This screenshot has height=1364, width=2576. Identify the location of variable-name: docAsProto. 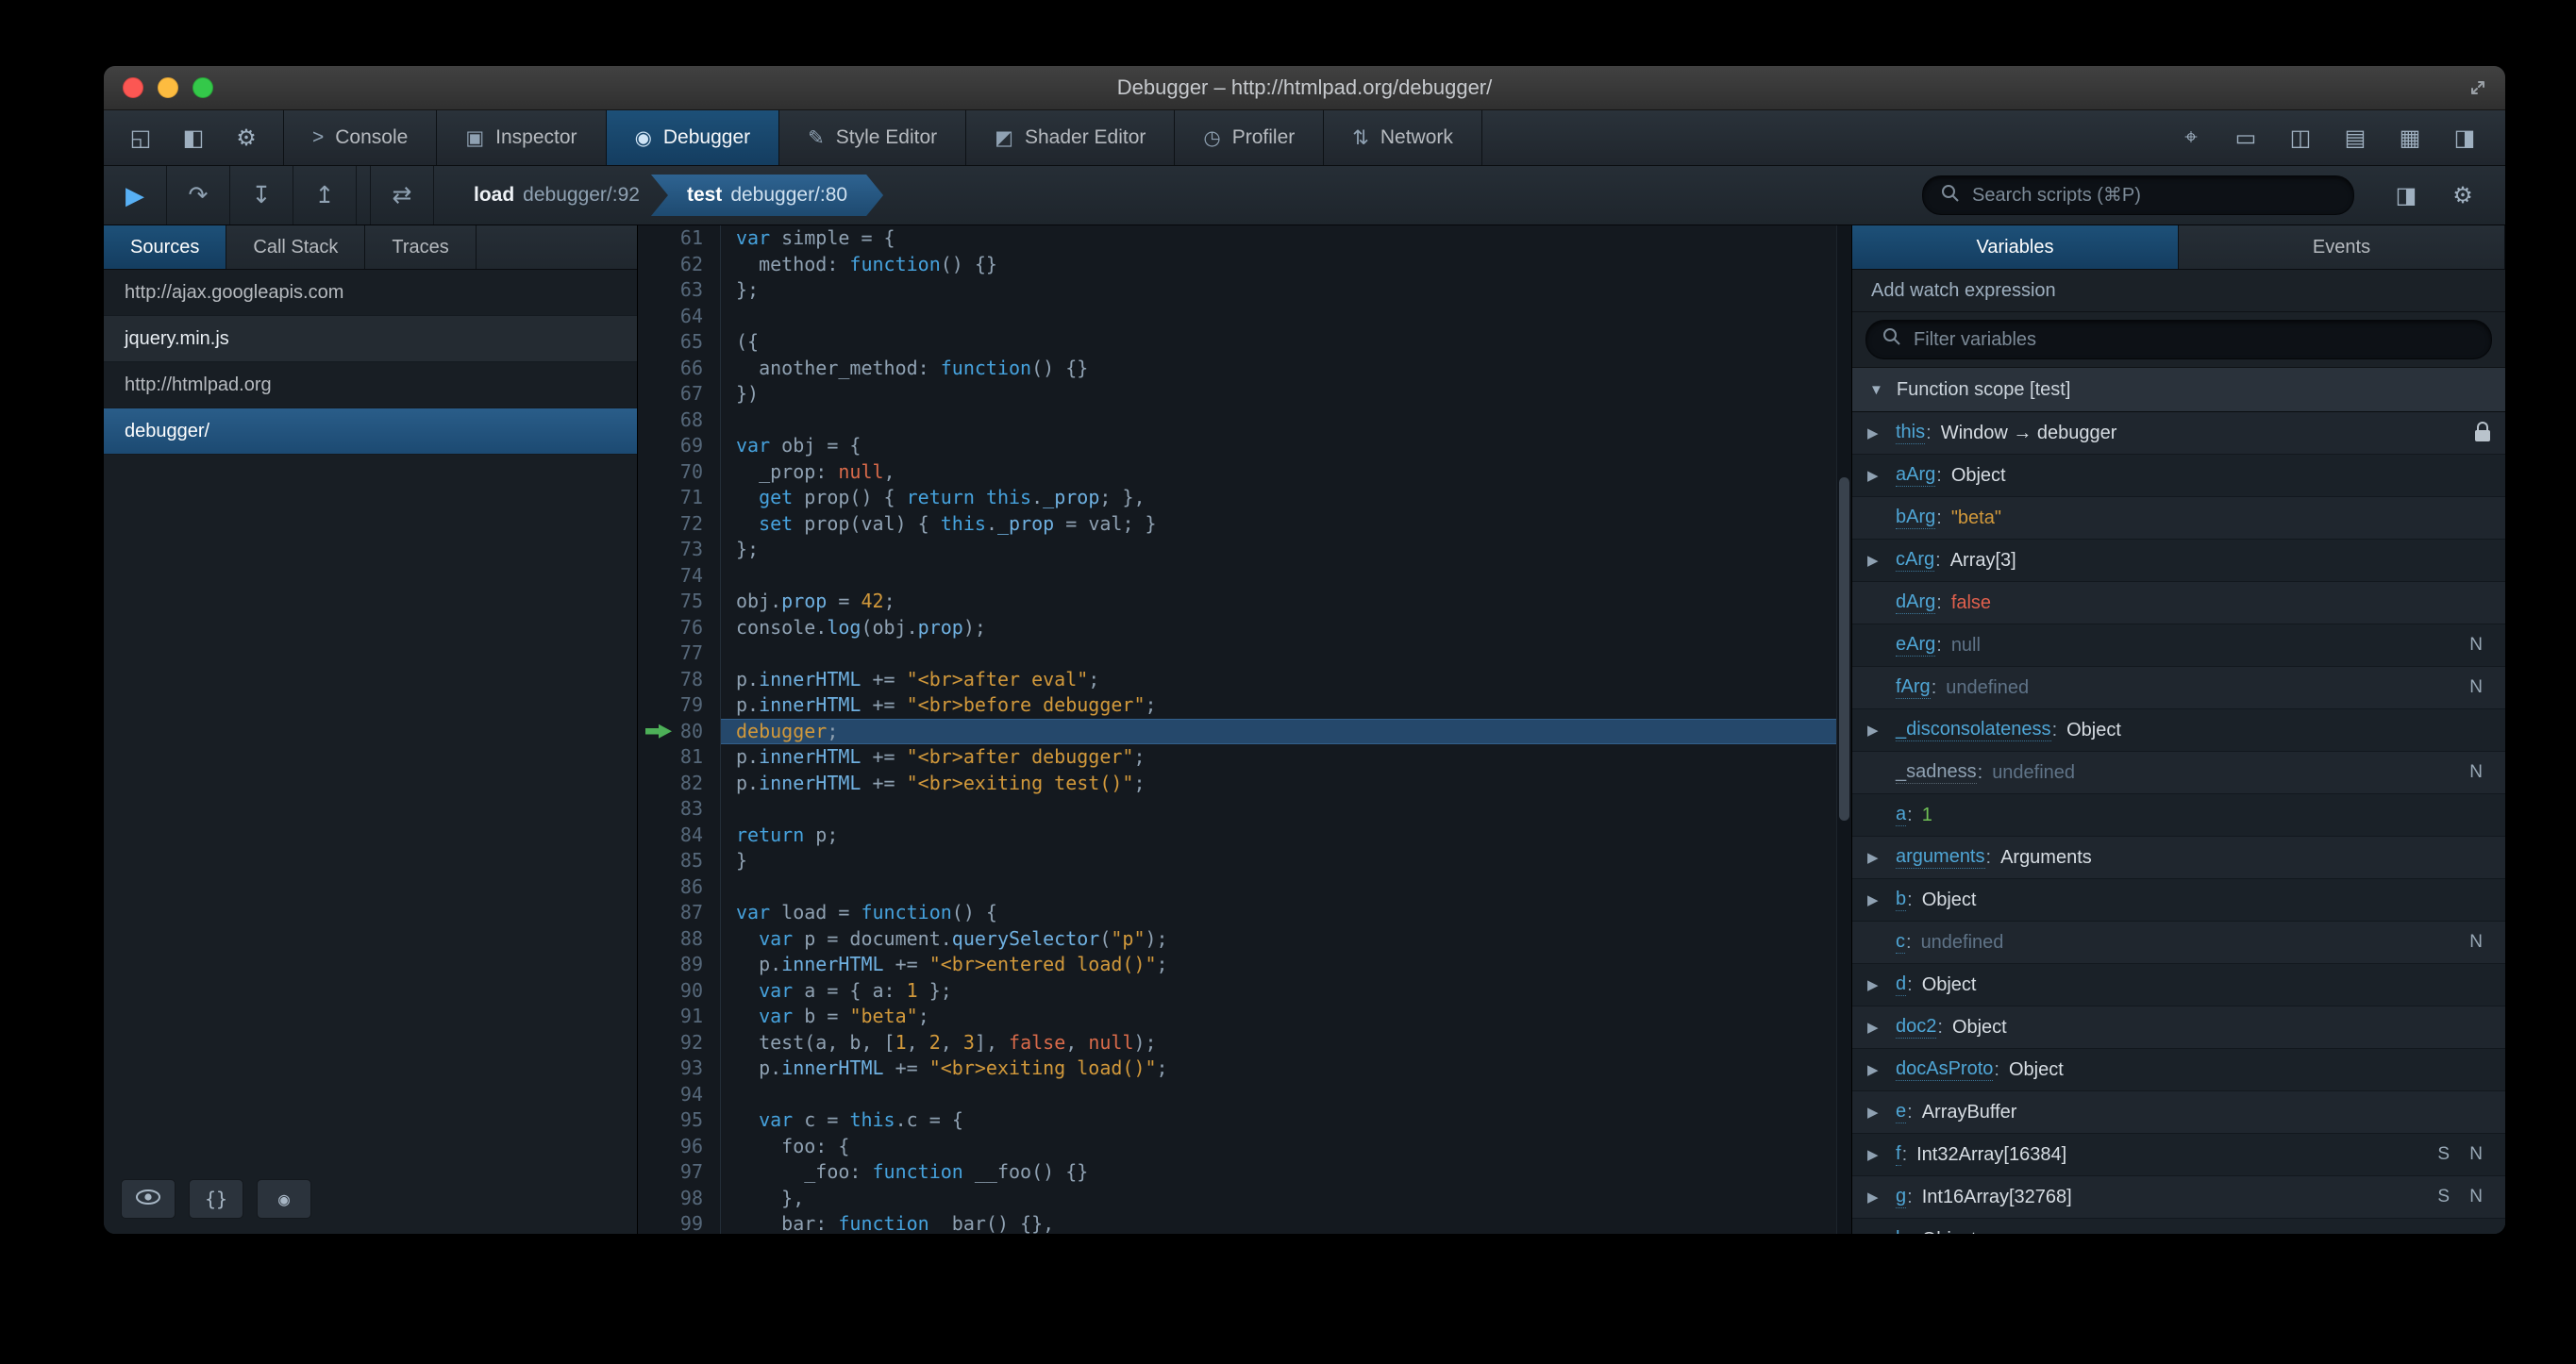
(1945, 1069).